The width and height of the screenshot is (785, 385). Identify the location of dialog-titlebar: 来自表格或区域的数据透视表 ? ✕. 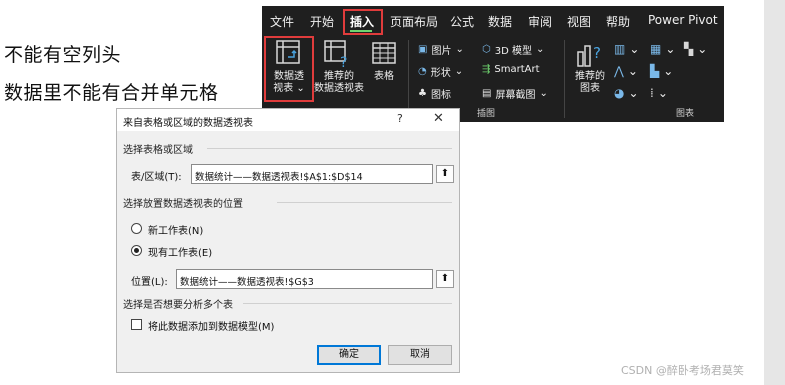
(288, 120).